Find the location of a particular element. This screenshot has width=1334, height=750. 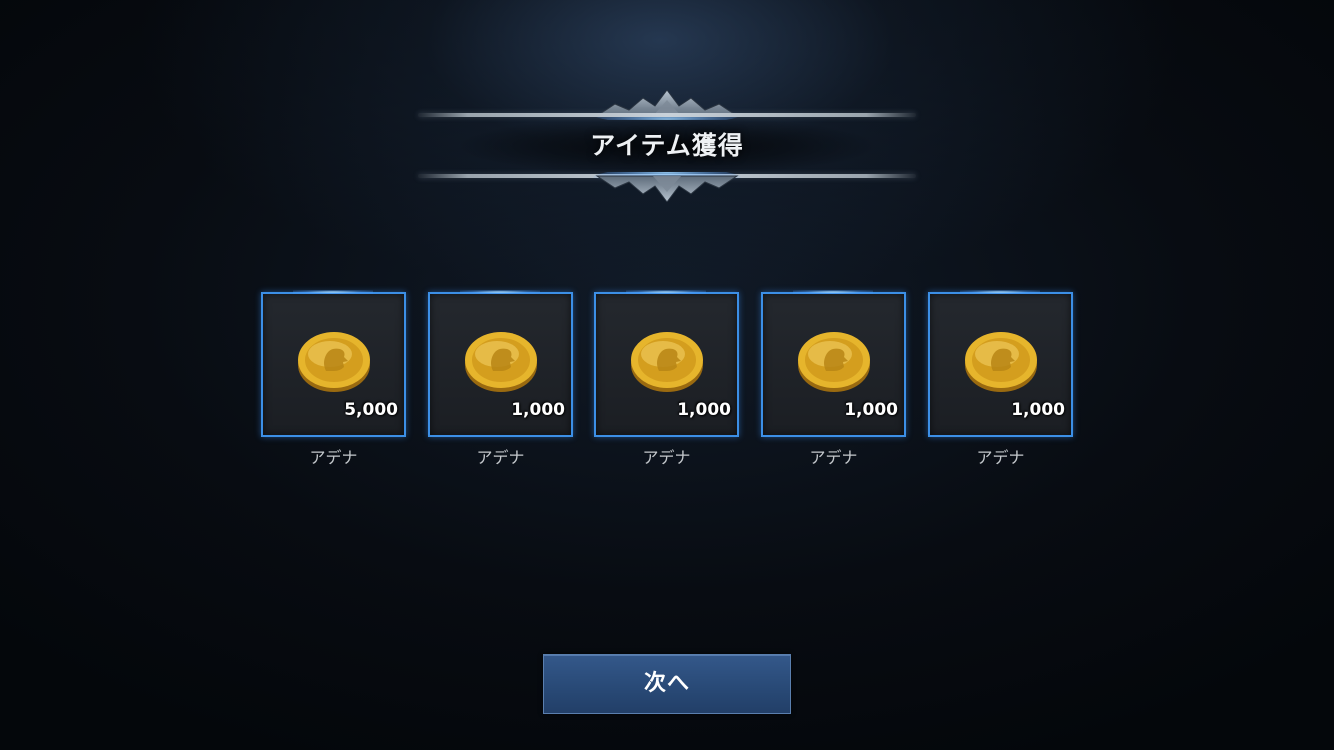

next-button-label: 次へ is located at coordinates (666, 683).